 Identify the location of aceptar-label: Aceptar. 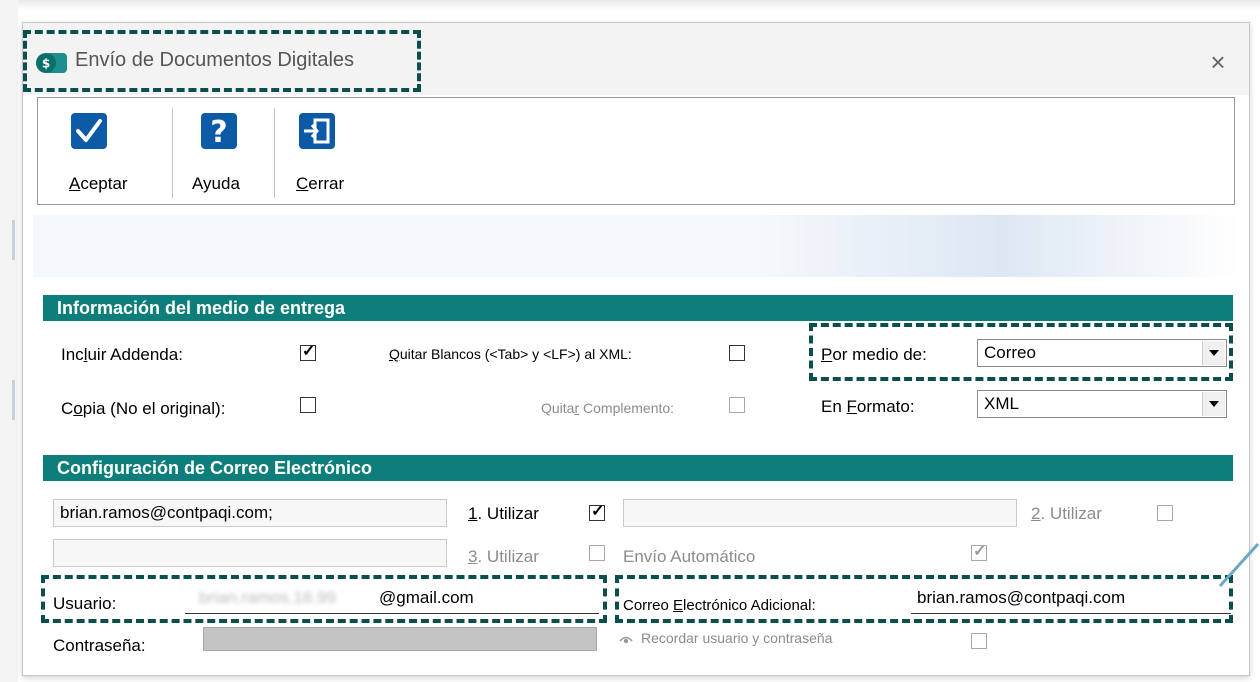
(98, 183).